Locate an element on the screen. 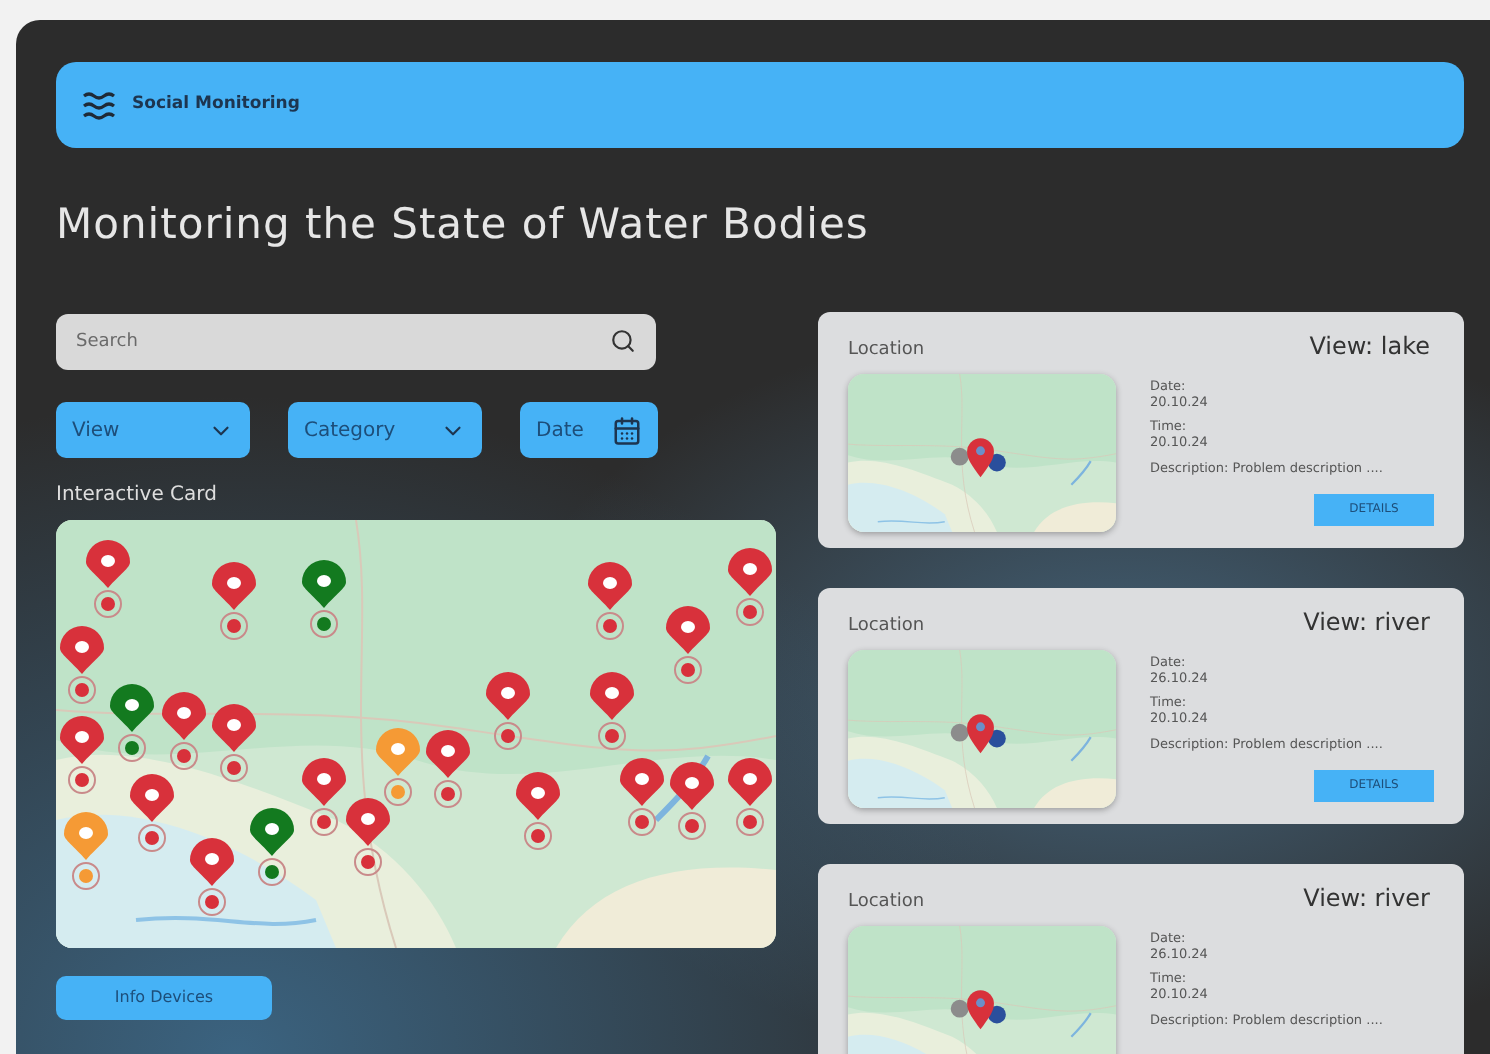 This screenshot has height=1054, width=1490. dropdown-button: View is located at coordinates (153, 430).